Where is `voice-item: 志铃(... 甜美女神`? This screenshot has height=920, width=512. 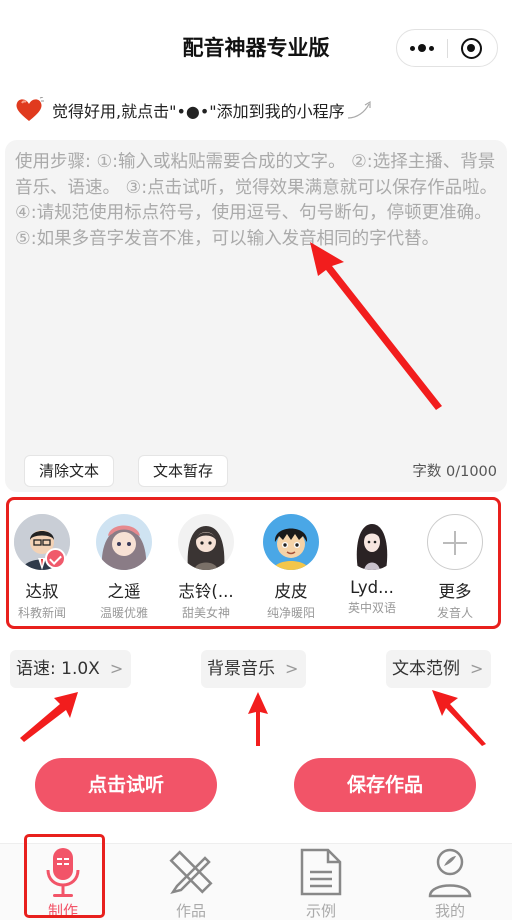
voice-item: 志铃(... 甜美女神 is located at coordinates (206, 567).